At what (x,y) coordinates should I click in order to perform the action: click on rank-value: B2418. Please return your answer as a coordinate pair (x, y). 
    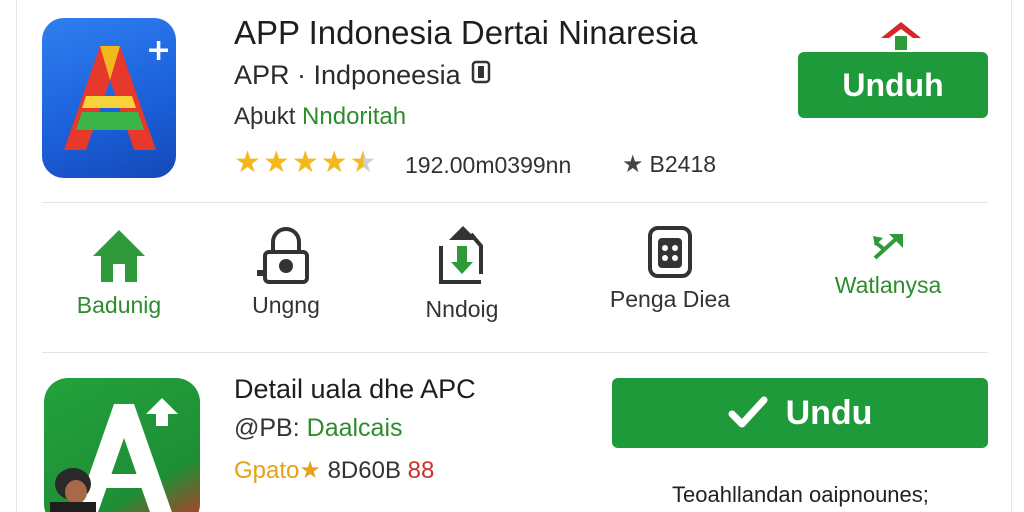
    Looking at the image, I should click on (683, 164).